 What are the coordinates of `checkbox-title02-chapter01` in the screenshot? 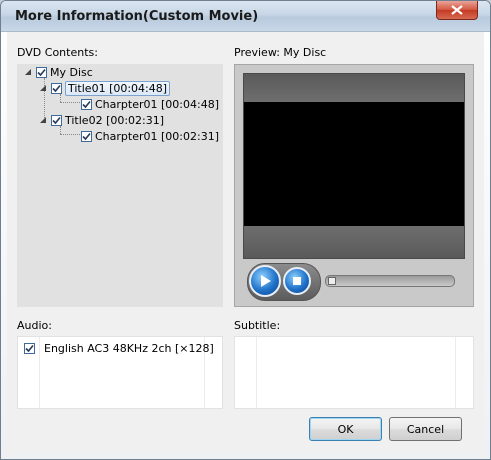 It's located at (86, 136).